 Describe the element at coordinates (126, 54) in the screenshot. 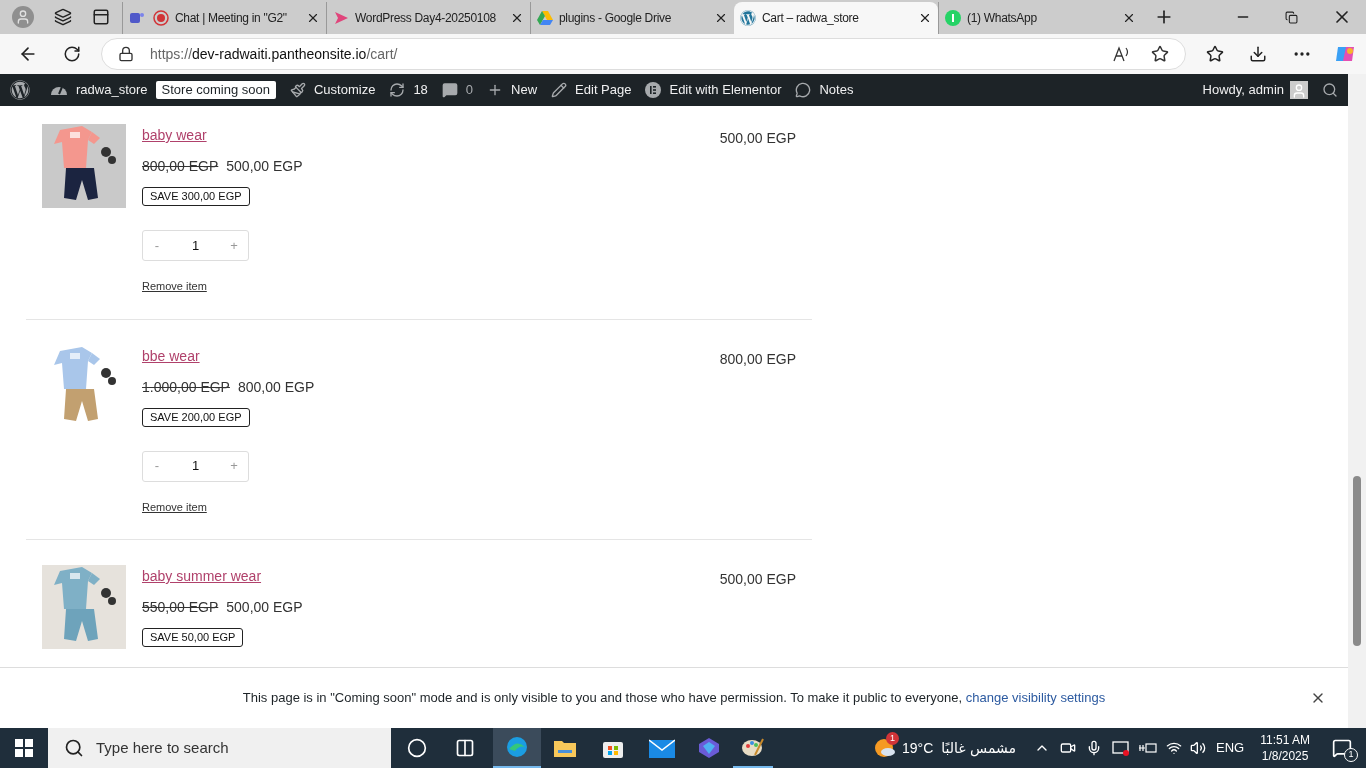

I see `lock-icon` at that location.